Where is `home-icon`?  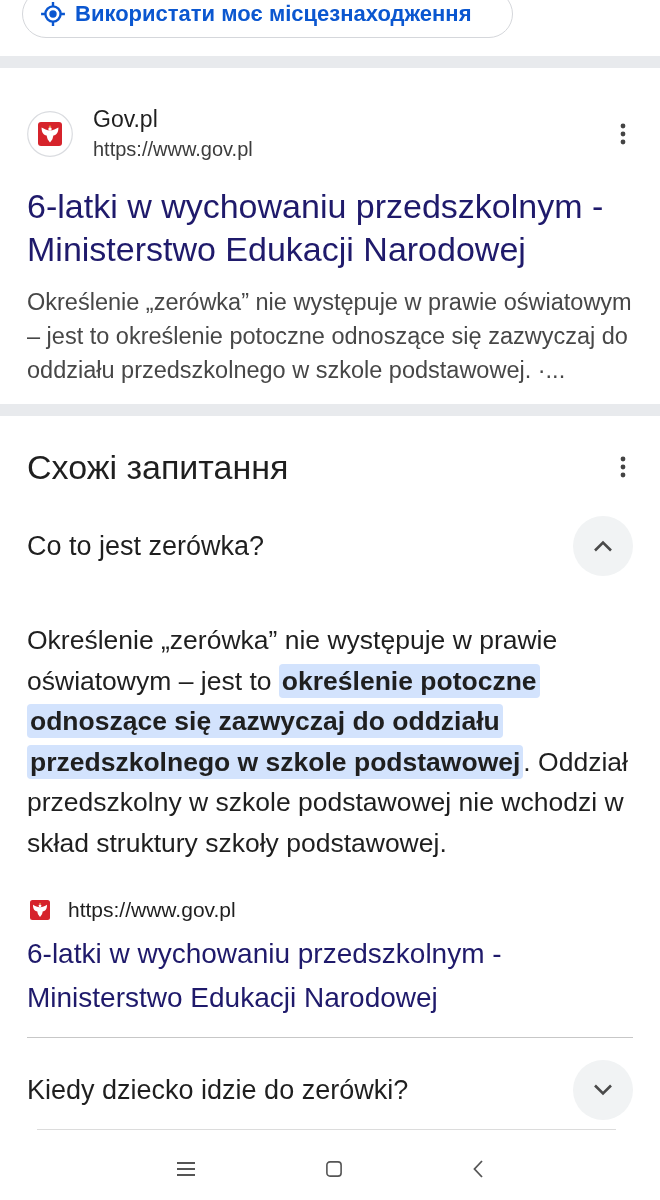 home-icon is located at coordinates (334, 1169).